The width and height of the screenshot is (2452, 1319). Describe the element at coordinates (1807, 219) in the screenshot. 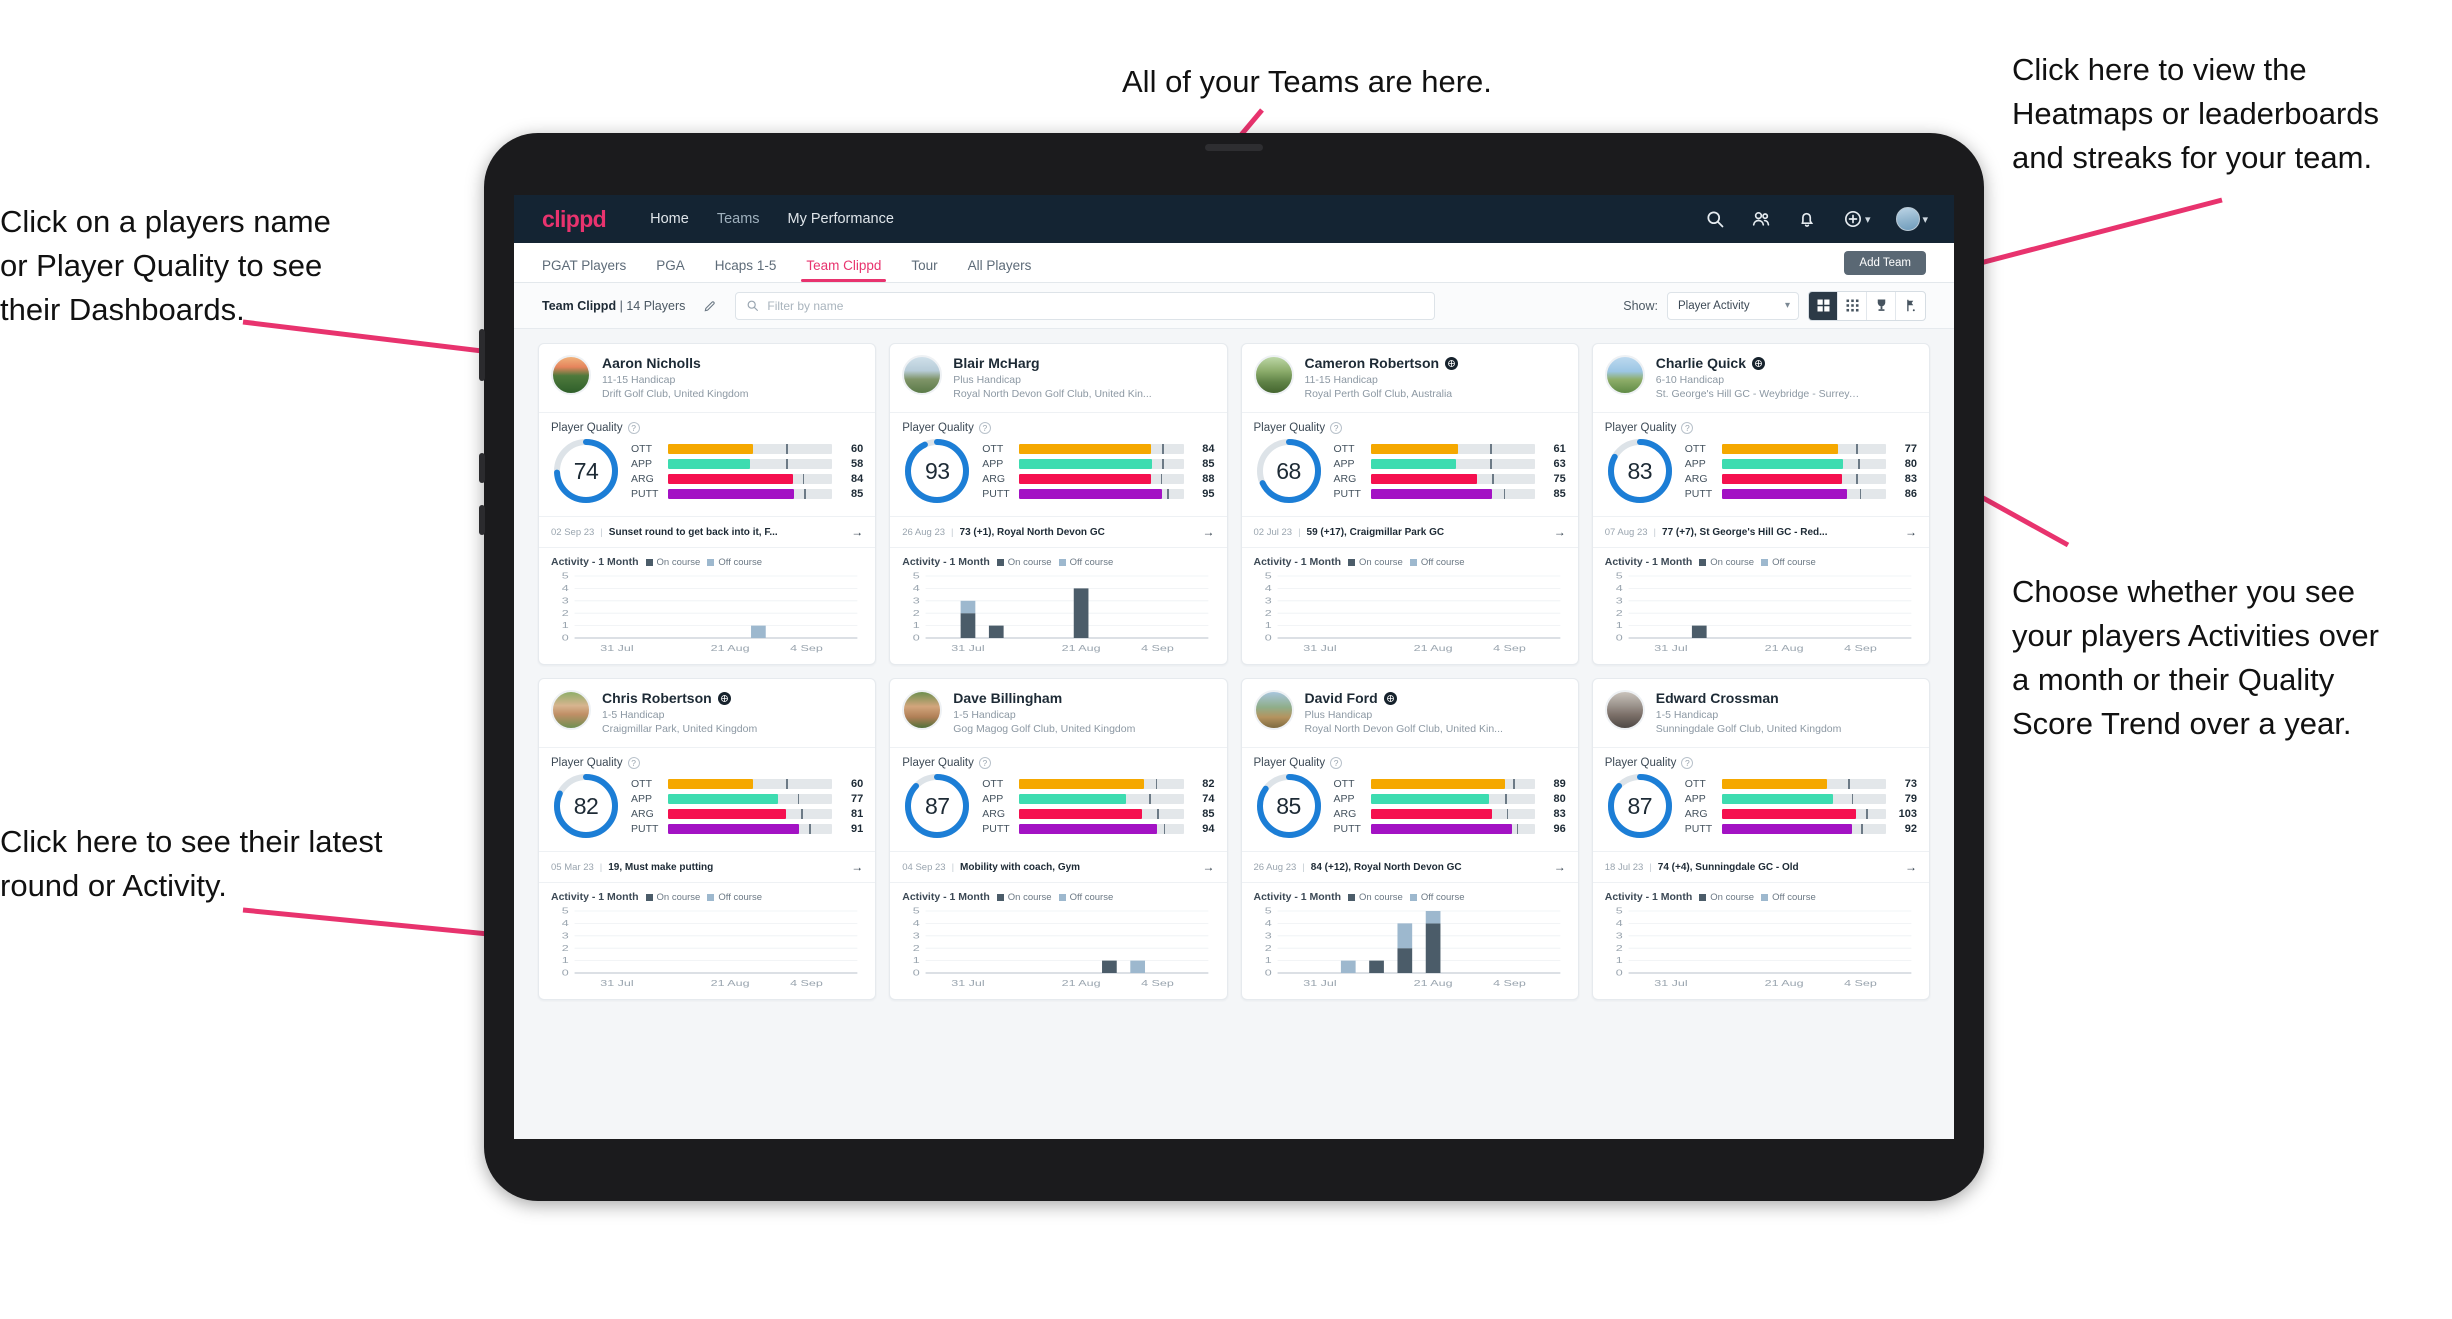

I see `bell-icon` at that location.